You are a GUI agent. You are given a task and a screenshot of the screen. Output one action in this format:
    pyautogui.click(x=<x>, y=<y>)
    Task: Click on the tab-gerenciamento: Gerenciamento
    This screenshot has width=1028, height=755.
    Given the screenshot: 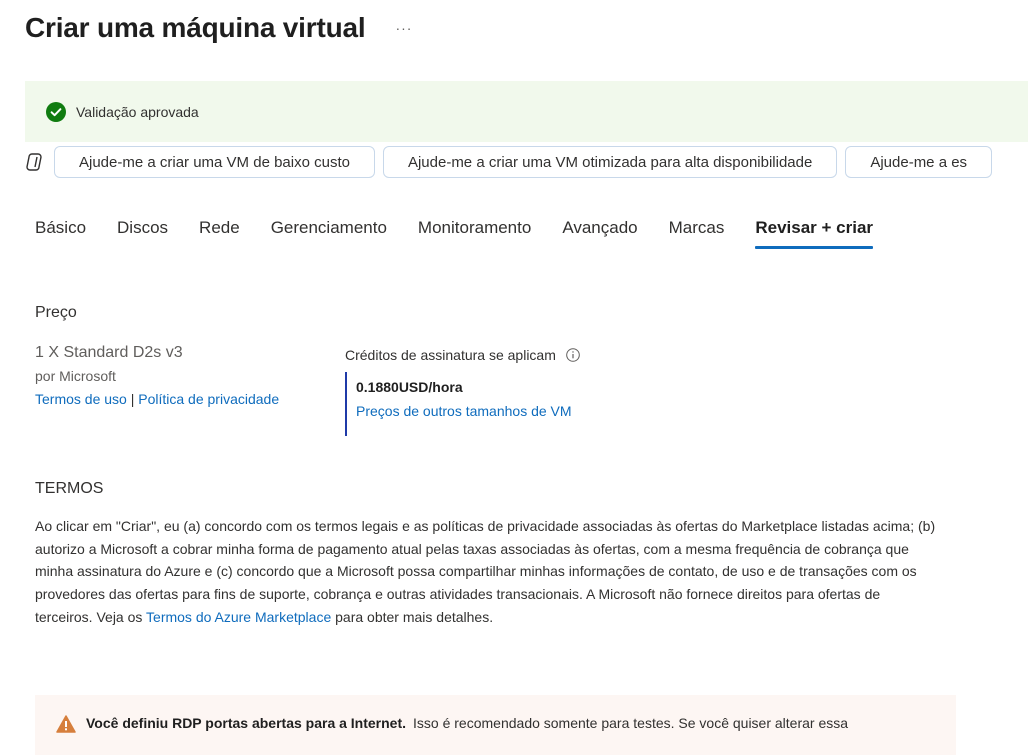 What is the action you would take?
    pyautogui.click(x=329, y=232)
    